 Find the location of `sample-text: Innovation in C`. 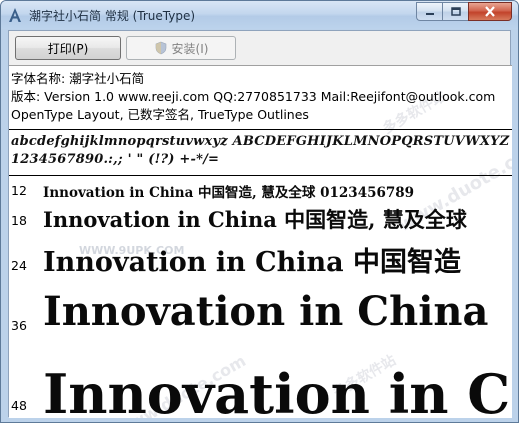

sample-text: Innovation in C is located at coordinates (277, 390).